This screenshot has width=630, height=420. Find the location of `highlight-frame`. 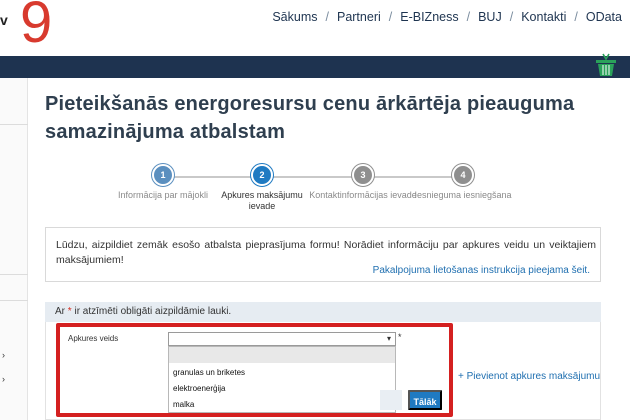

highlight-frame is located at coordinates (254, 370).